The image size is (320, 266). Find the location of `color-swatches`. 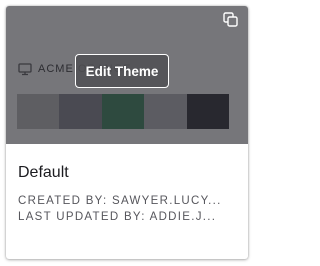

color-swatches is located at coordinates (123, 111).